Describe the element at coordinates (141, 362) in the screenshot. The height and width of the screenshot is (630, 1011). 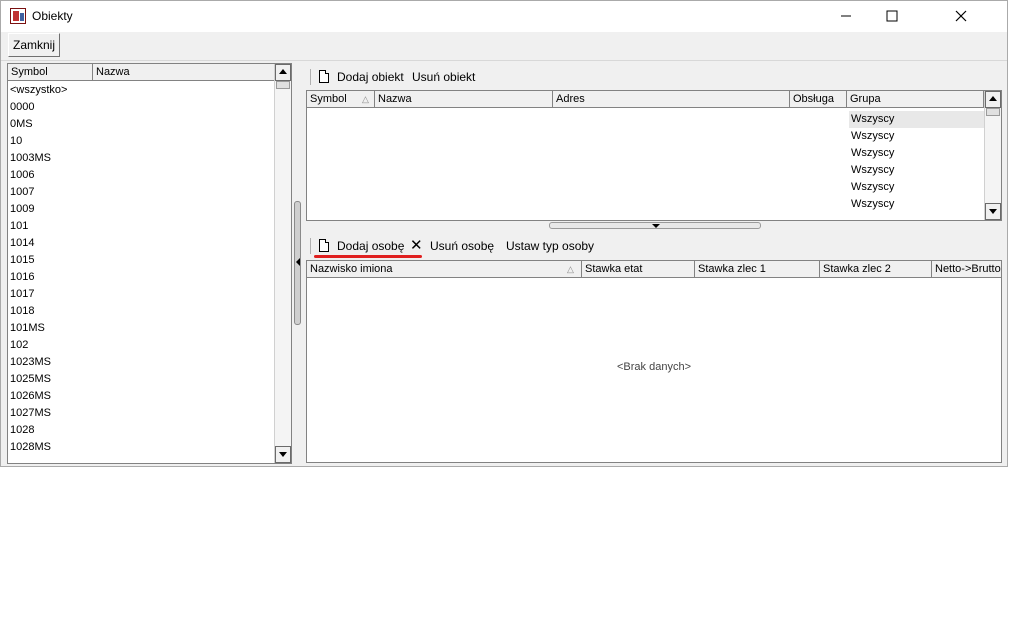
I see `list-item: 1023MS` at that location.